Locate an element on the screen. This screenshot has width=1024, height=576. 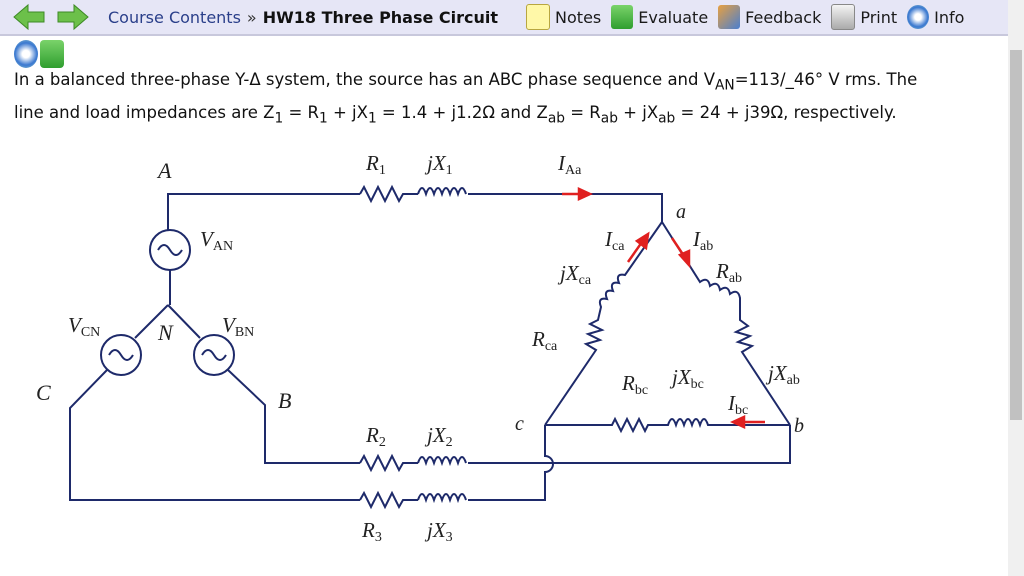
label-rbc: Rbc is located at coordinates (634, 384).